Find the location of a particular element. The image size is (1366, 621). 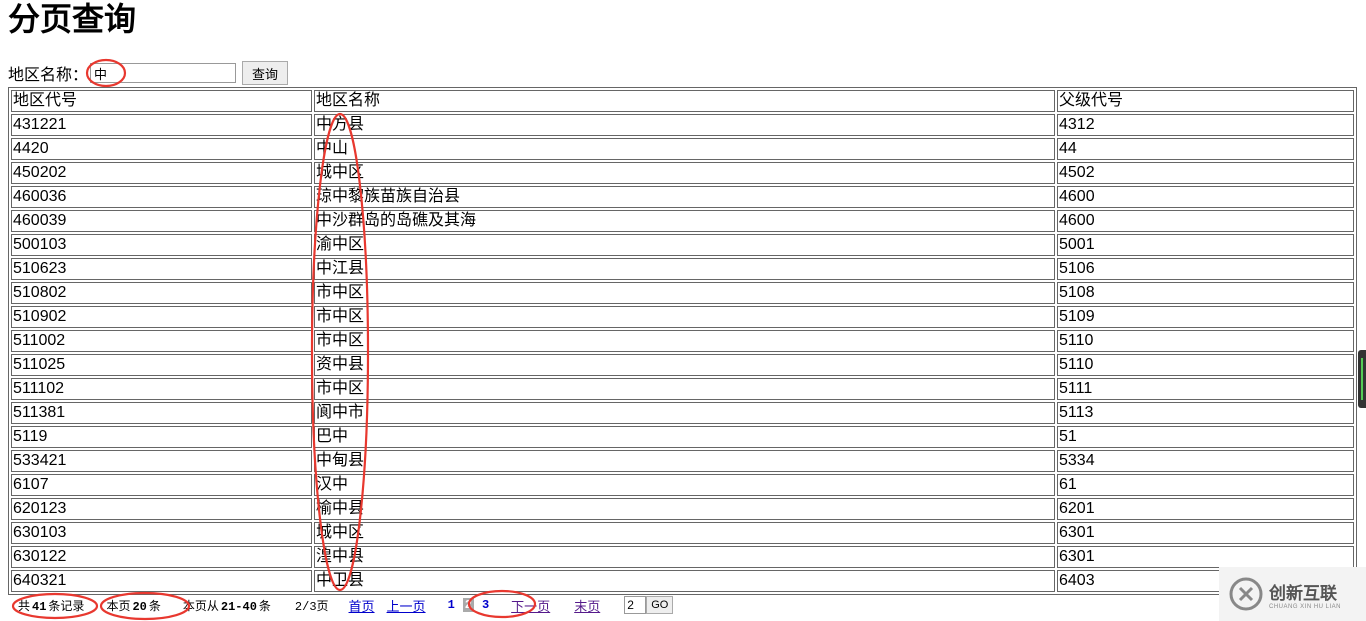

table-row: 6107 汉中 61 is located at coordinates (682, 485).